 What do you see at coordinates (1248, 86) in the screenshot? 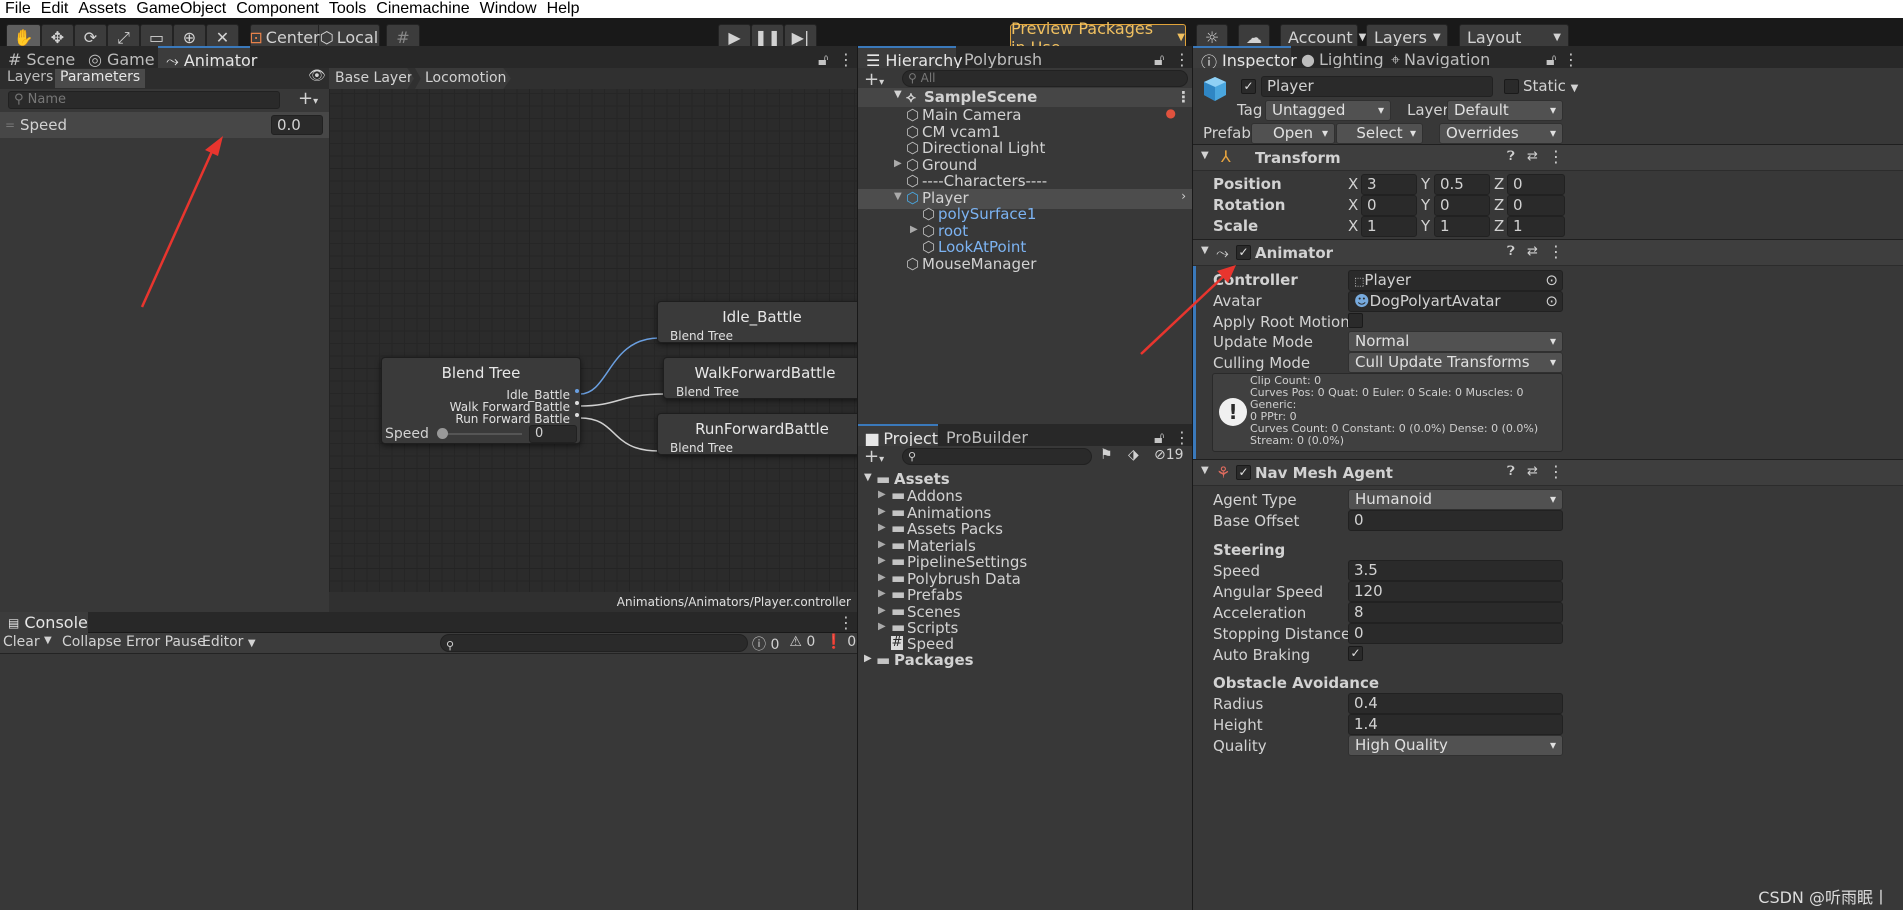
I see `active-checkbox: ✓` at bounding box center [1248, 86].